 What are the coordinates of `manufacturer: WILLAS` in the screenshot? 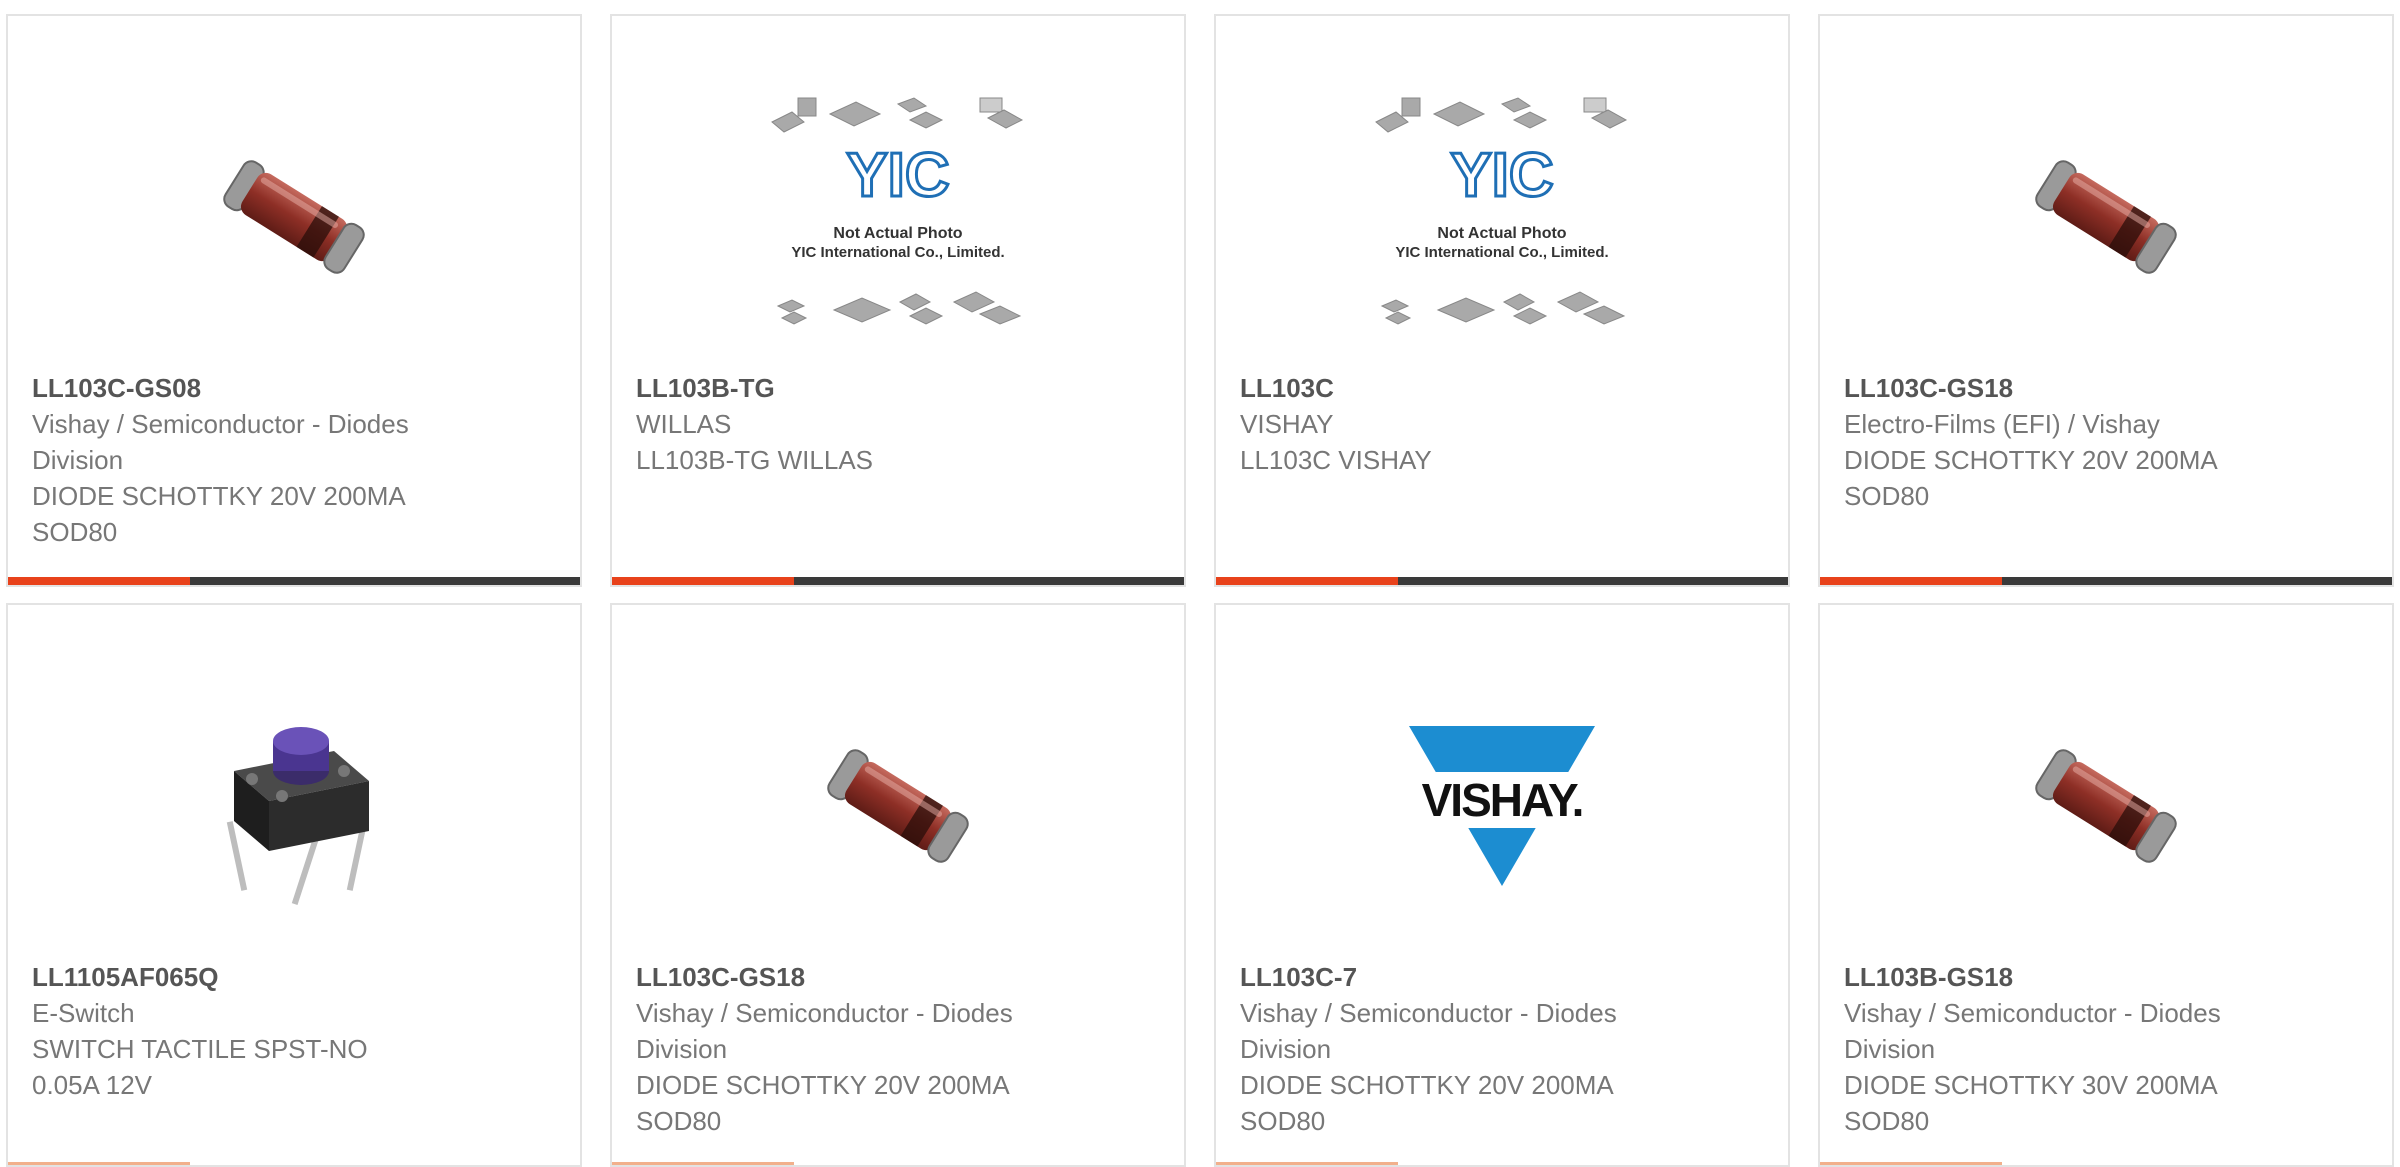 It's located at (684, 424).